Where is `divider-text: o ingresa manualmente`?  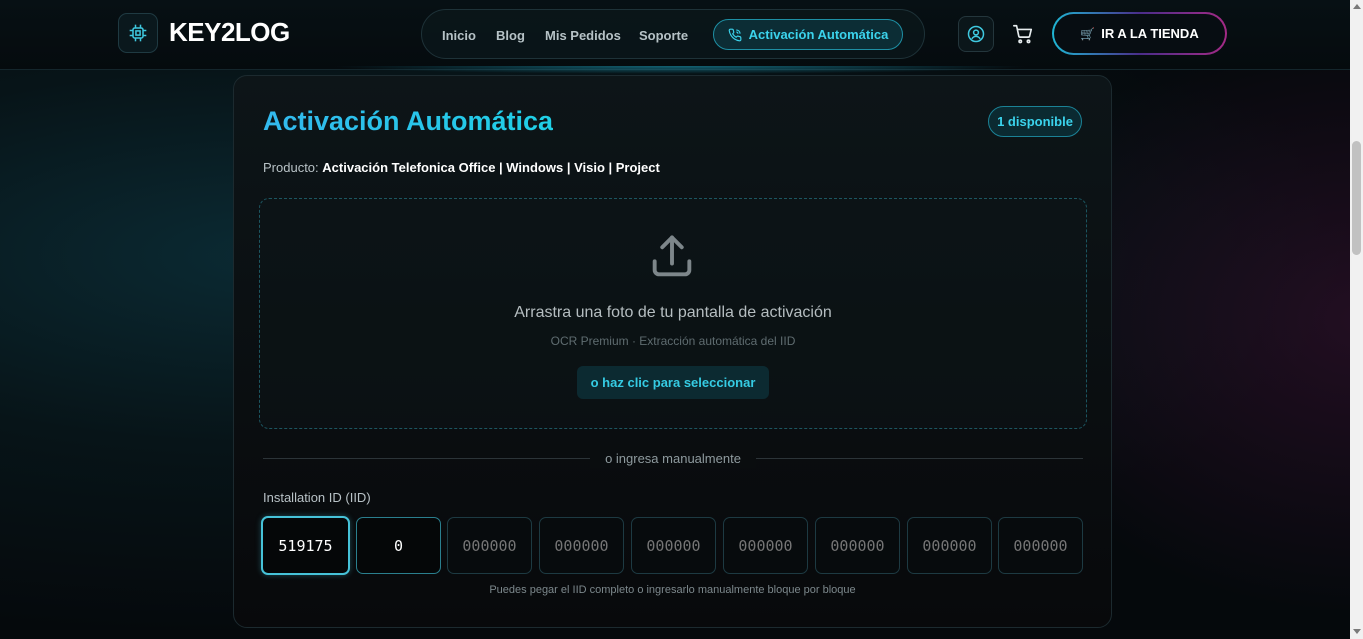 divider-text: o ingresa manualmente is located at coordinates (673, 458).